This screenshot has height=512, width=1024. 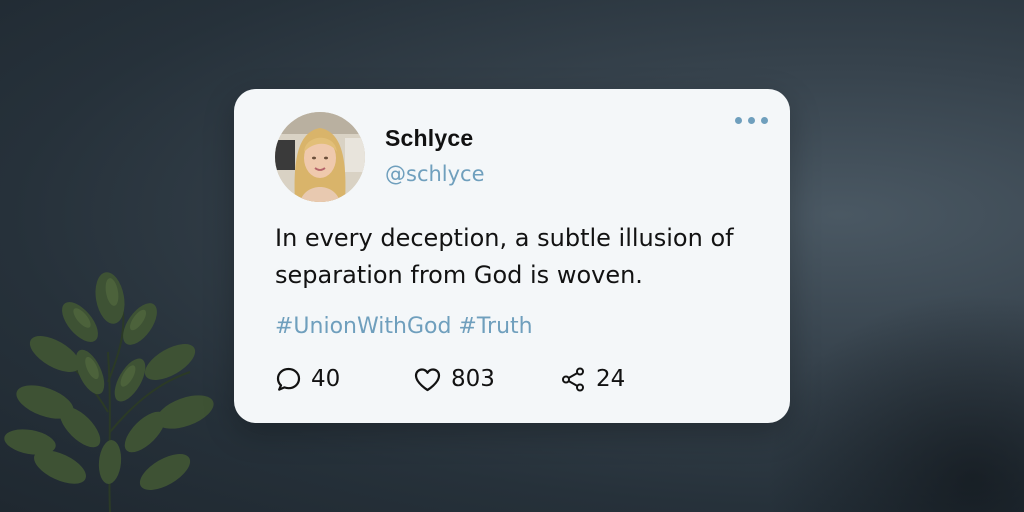 What do you see at coordinates (515, 379) in the screenshot?
I see `post-actions: 40 803 24` at bounding box center [515, 379].